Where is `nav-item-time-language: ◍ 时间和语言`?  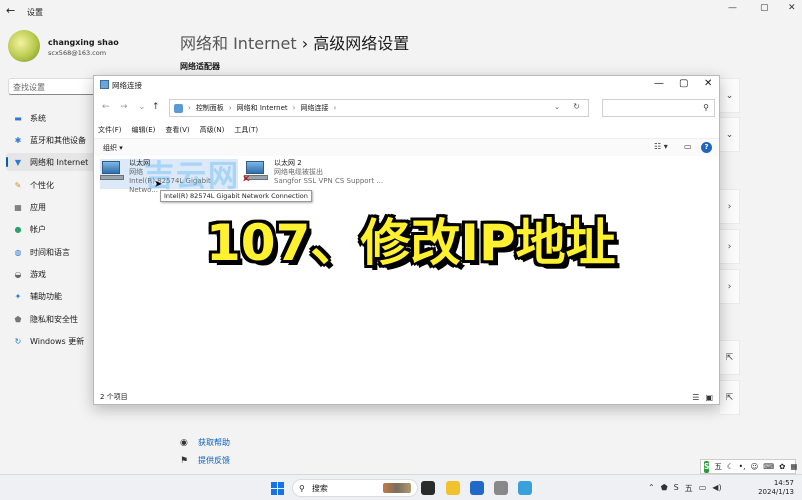
nav-item-time-language: ◍ 时间和语言 is located at coordinates (51, 252).